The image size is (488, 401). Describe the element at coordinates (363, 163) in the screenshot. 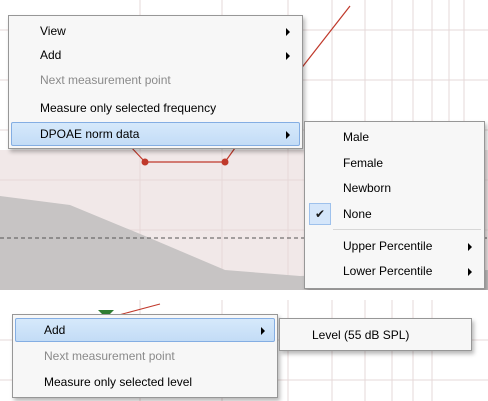

I see `submenu-item-female-label: Female` at that location.